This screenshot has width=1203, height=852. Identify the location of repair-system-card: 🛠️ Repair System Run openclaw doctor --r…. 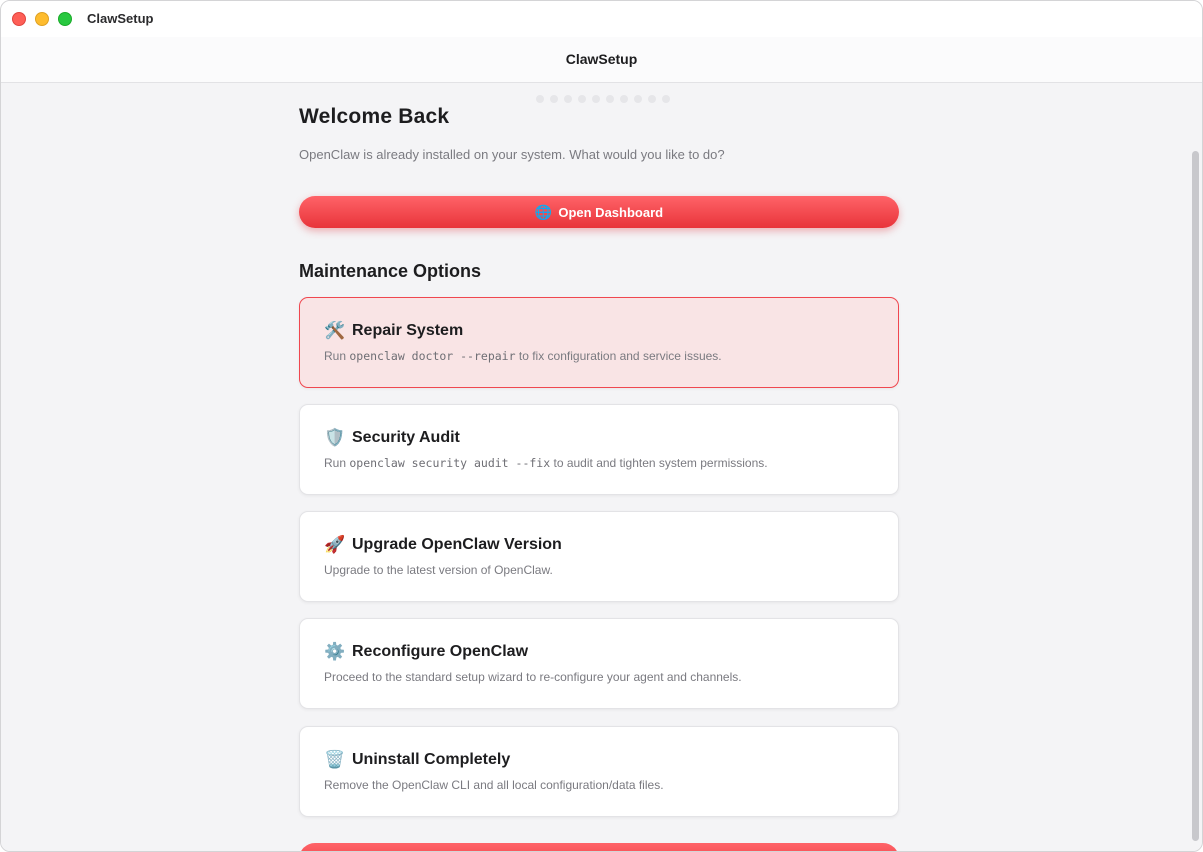
(599, 342).